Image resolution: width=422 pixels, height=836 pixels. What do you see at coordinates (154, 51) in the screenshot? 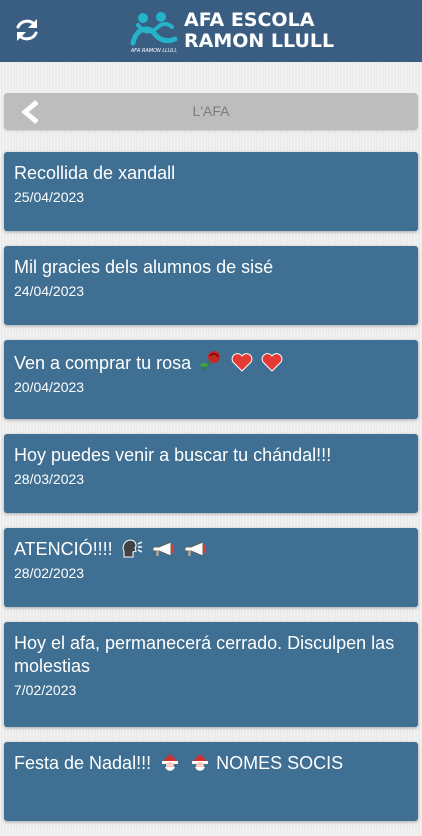
I see `logo-caption: AFA RAMON LLULL` at bounding box center [154, 51].